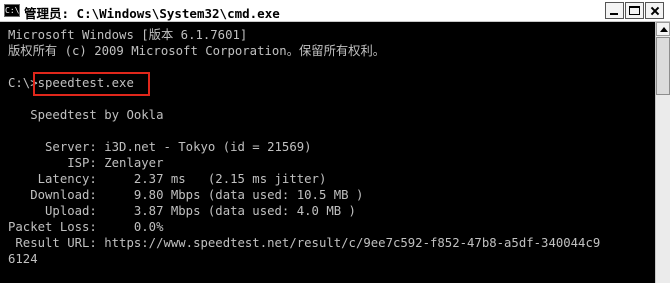  Describe the element at coordinates (152, 13) in the screenshot. I see `window-title: 管理员: C:\Windows\System32\cmd.exe` at that location.